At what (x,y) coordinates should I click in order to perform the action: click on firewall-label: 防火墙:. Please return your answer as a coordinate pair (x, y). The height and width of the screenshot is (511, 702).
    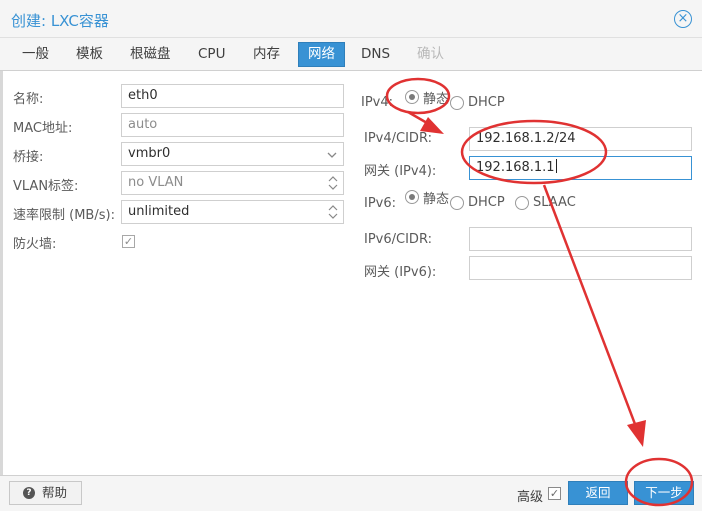
    Looking at the image, I should click on (35, 244).